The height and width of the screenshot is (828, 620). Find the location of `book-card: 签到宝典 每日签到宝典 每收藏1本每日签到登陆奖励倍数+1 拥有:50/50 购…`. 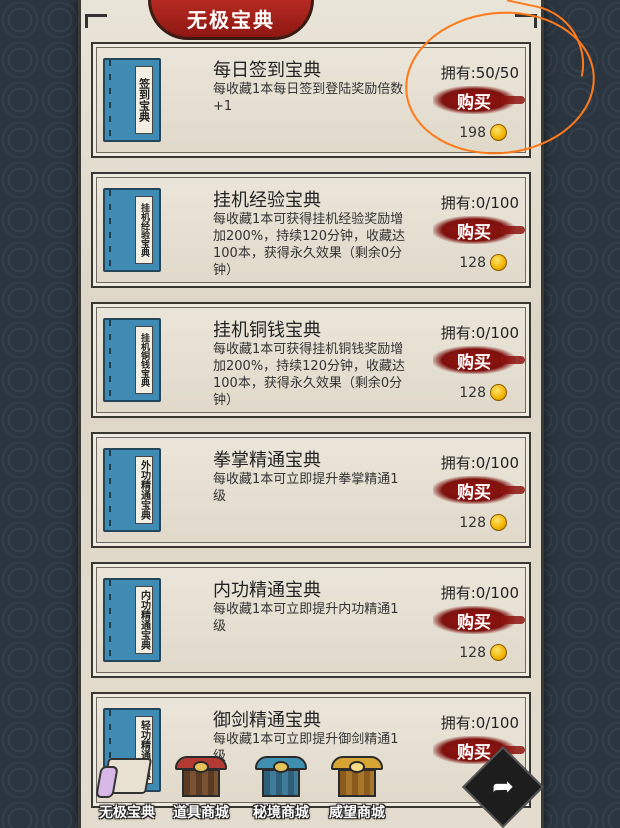

book-card: 签到宝典 每日签到宝典 每收藏1本每日签到登陆奖励倍数+1 拥有:50/50 购… is located at coordinates (311, 100).